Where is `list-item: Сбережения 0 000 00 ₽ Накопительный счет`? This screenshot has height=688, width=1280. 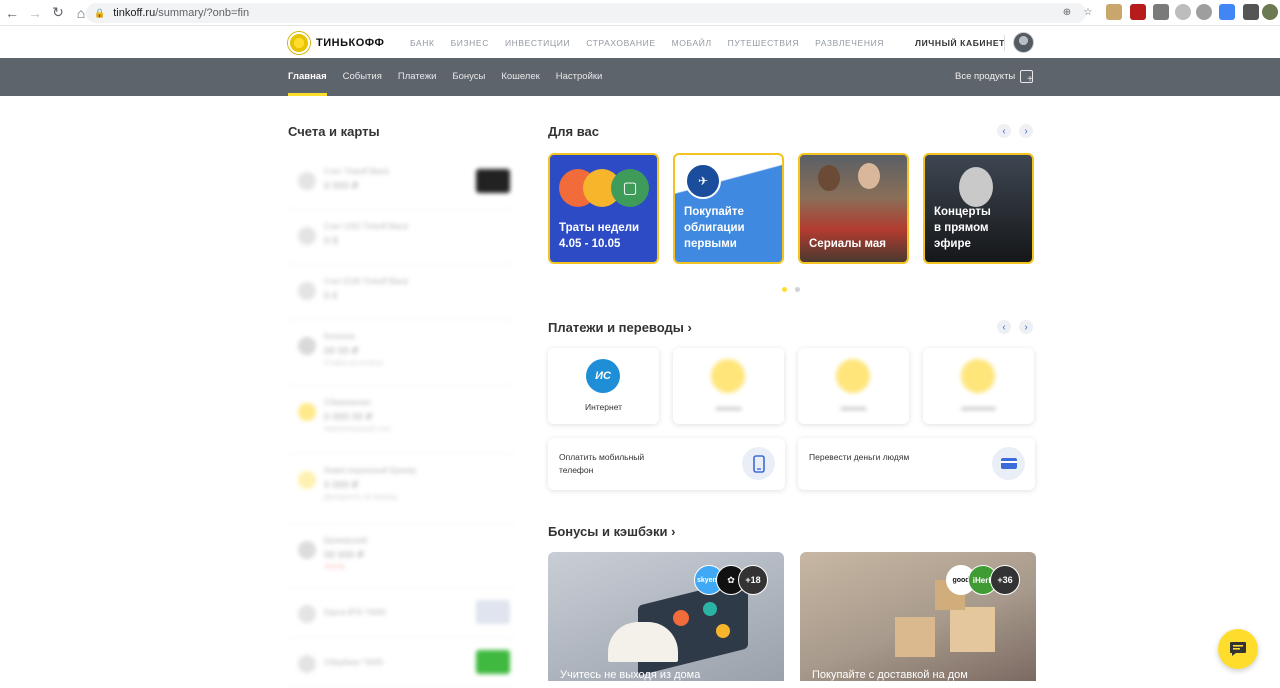
list-item: Сбережения 0 000 00 ₽ Накопительный счет is located at coordinates (401, 420).